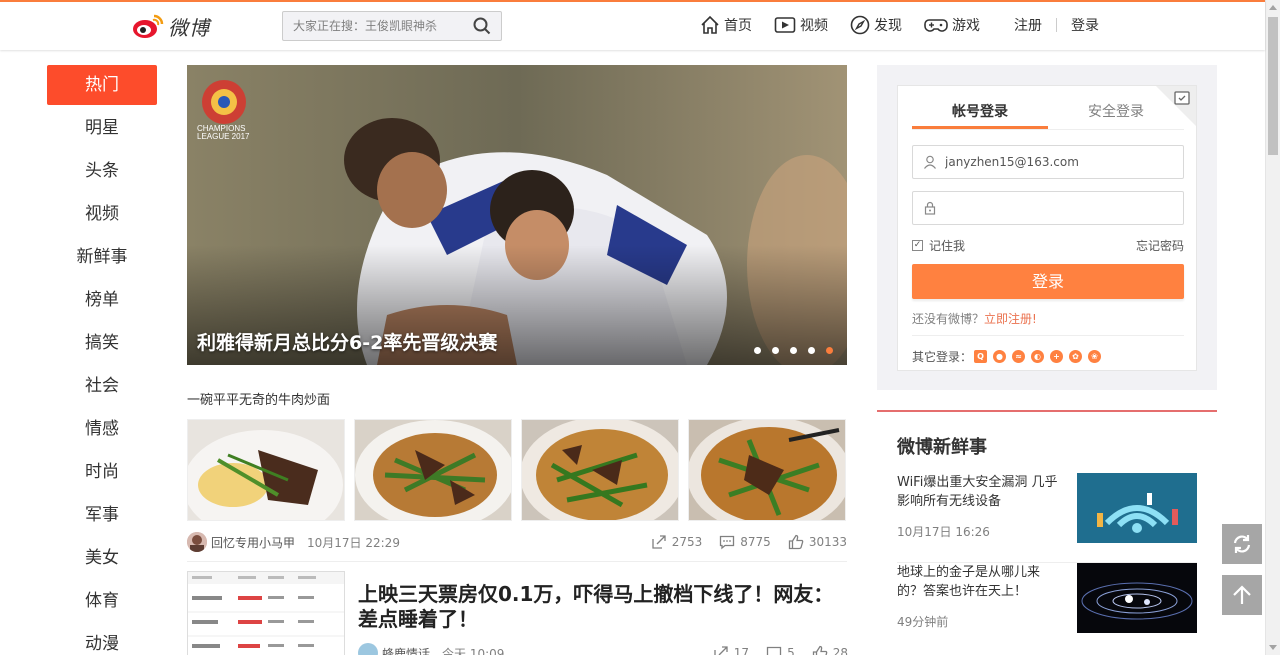 This screenshot has width=1280, height=655. What do you see at coordinates (981, 356) in the screenshot?
I see `qq-icon: Q` at bounding box center [981, 356].